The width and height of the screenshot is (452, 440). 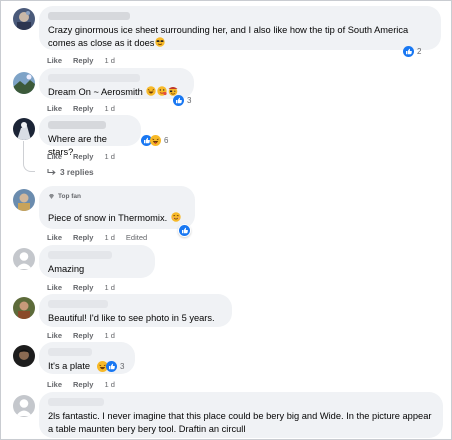 What do you see at coordinates (51, 172) in the screenshot?
I see `reply-arrow-icon` at bounding box center [51, 172].